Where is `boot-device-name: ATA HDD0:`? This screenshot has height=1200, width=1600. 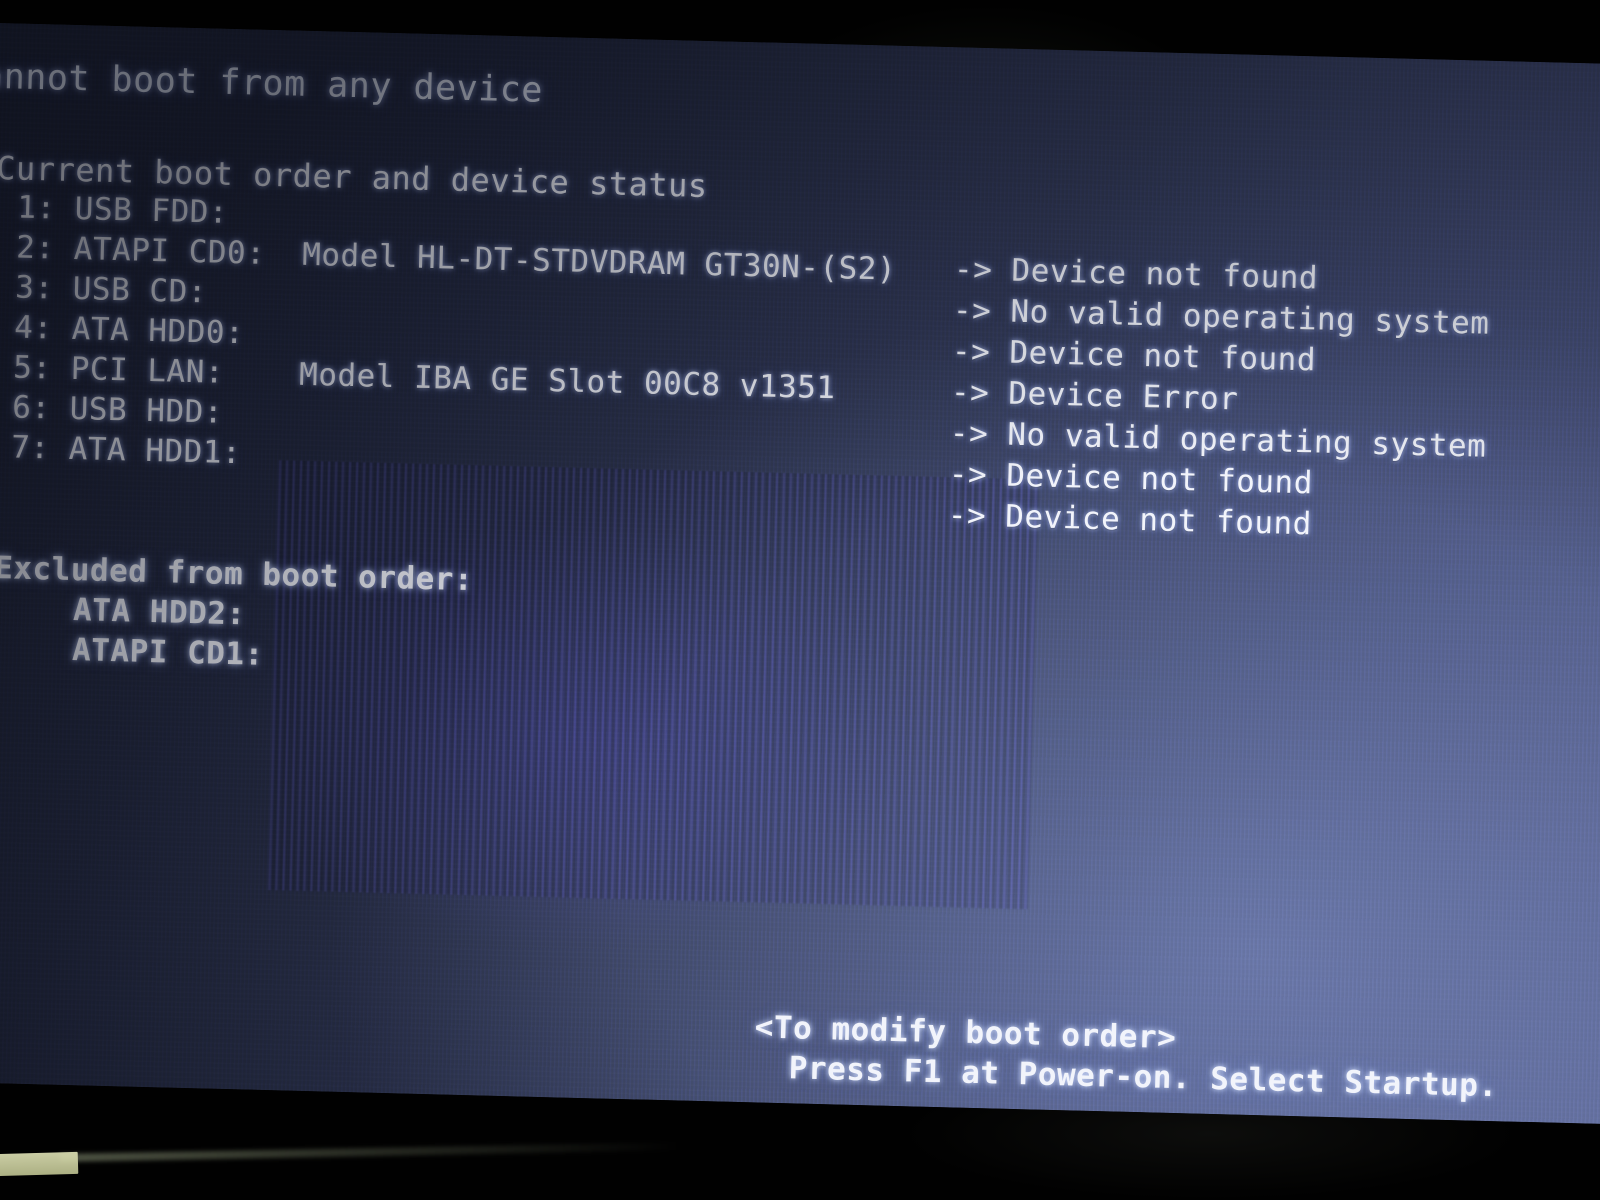 boot-device-name: ATA HDD0: is located at coordinates (158, 331).